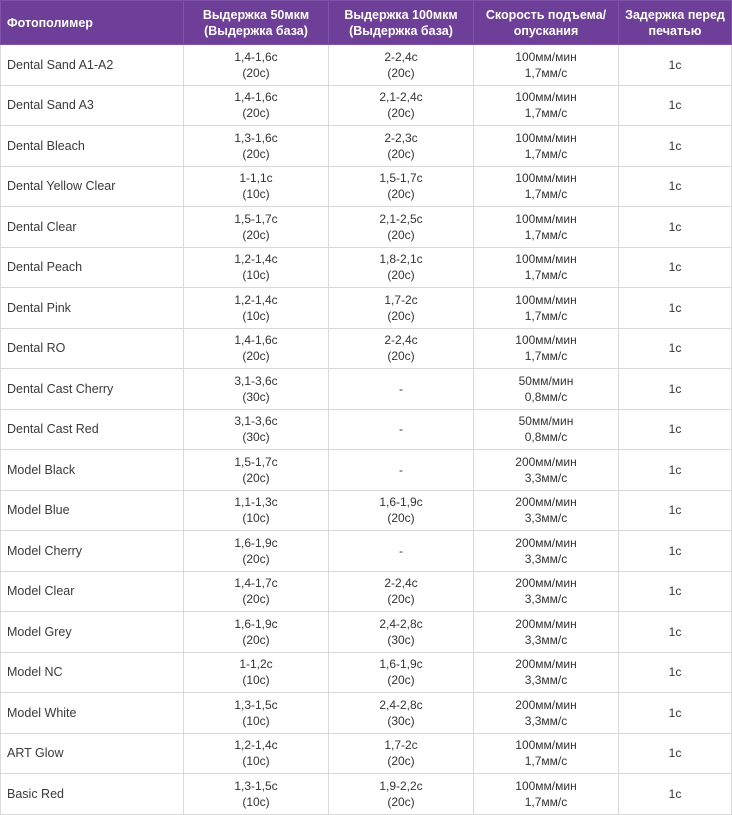 The height and width of the screenshot is (815, 732). Describe the element at coordinates (35, 672) in the screenshot. I see `resin-name-cell-line: Model NC` at that location.